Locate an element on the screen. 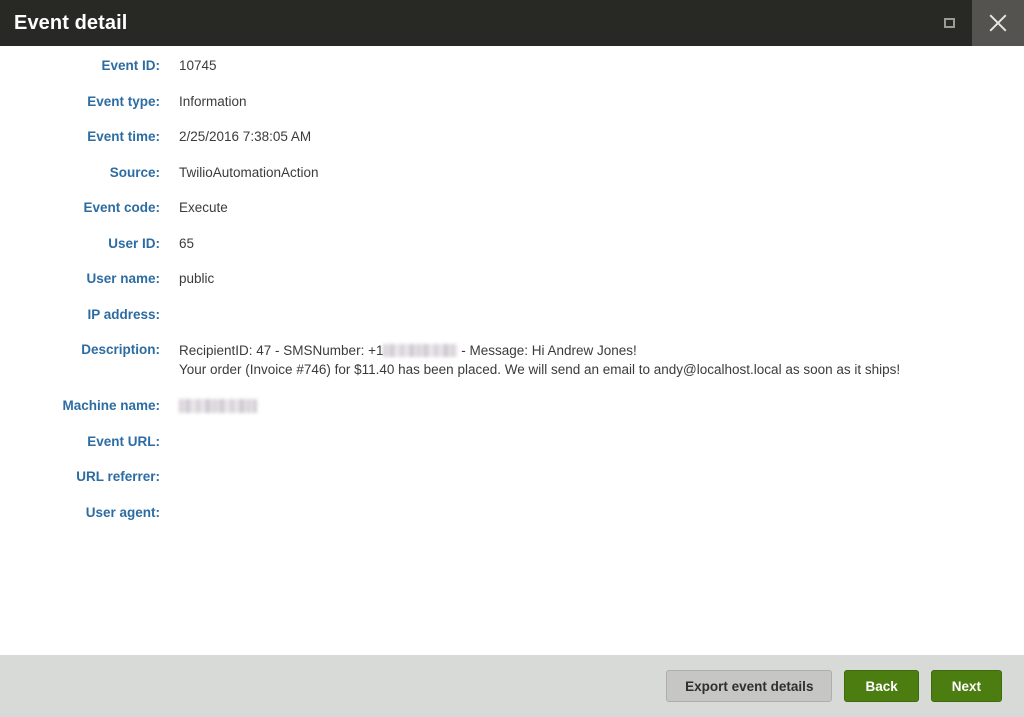 The width and height of the screenshot is (1024, 717). back-button: Back is located at coordinates (881, 686).